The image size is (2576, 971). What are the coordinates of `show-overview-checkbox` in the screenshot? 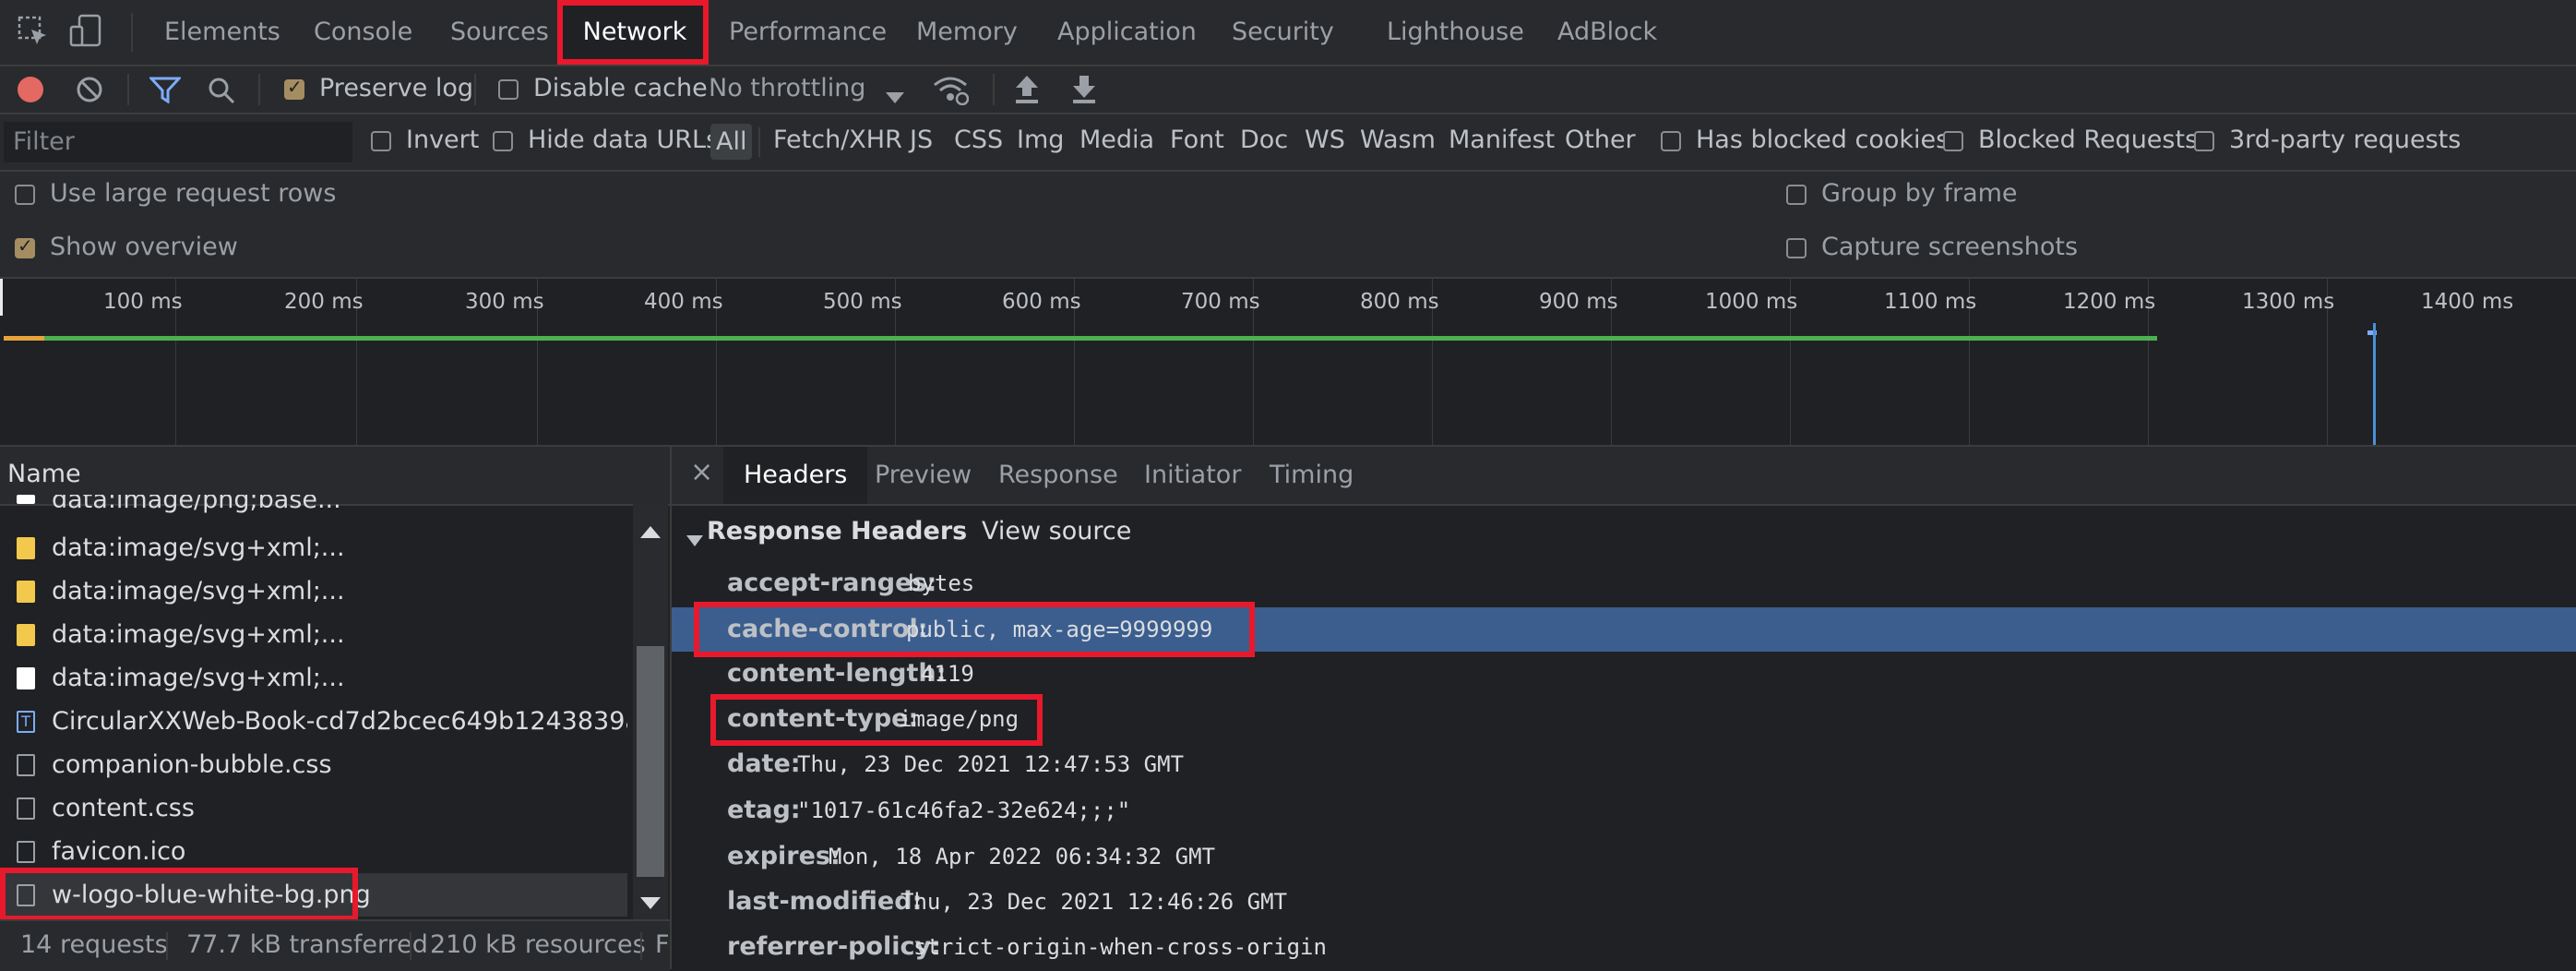 It's located at (25, 246).